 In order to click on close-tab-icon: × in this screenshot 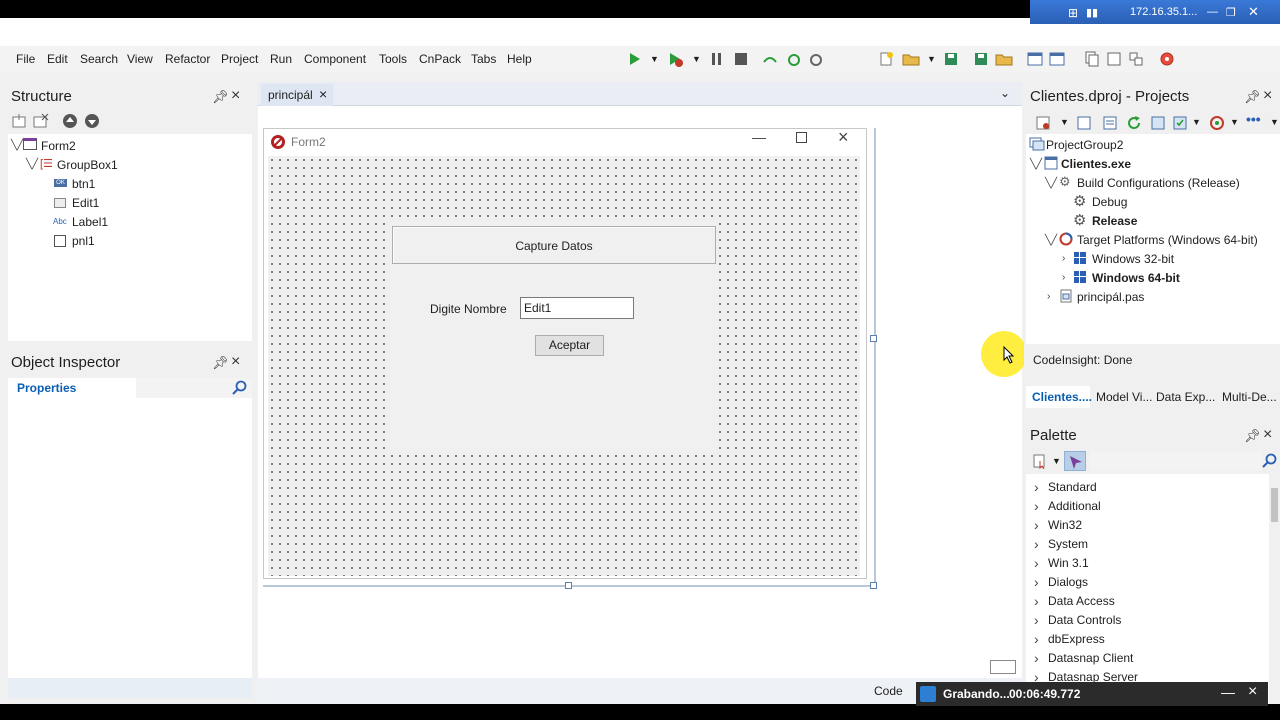, I will do `click(323, 94)`.